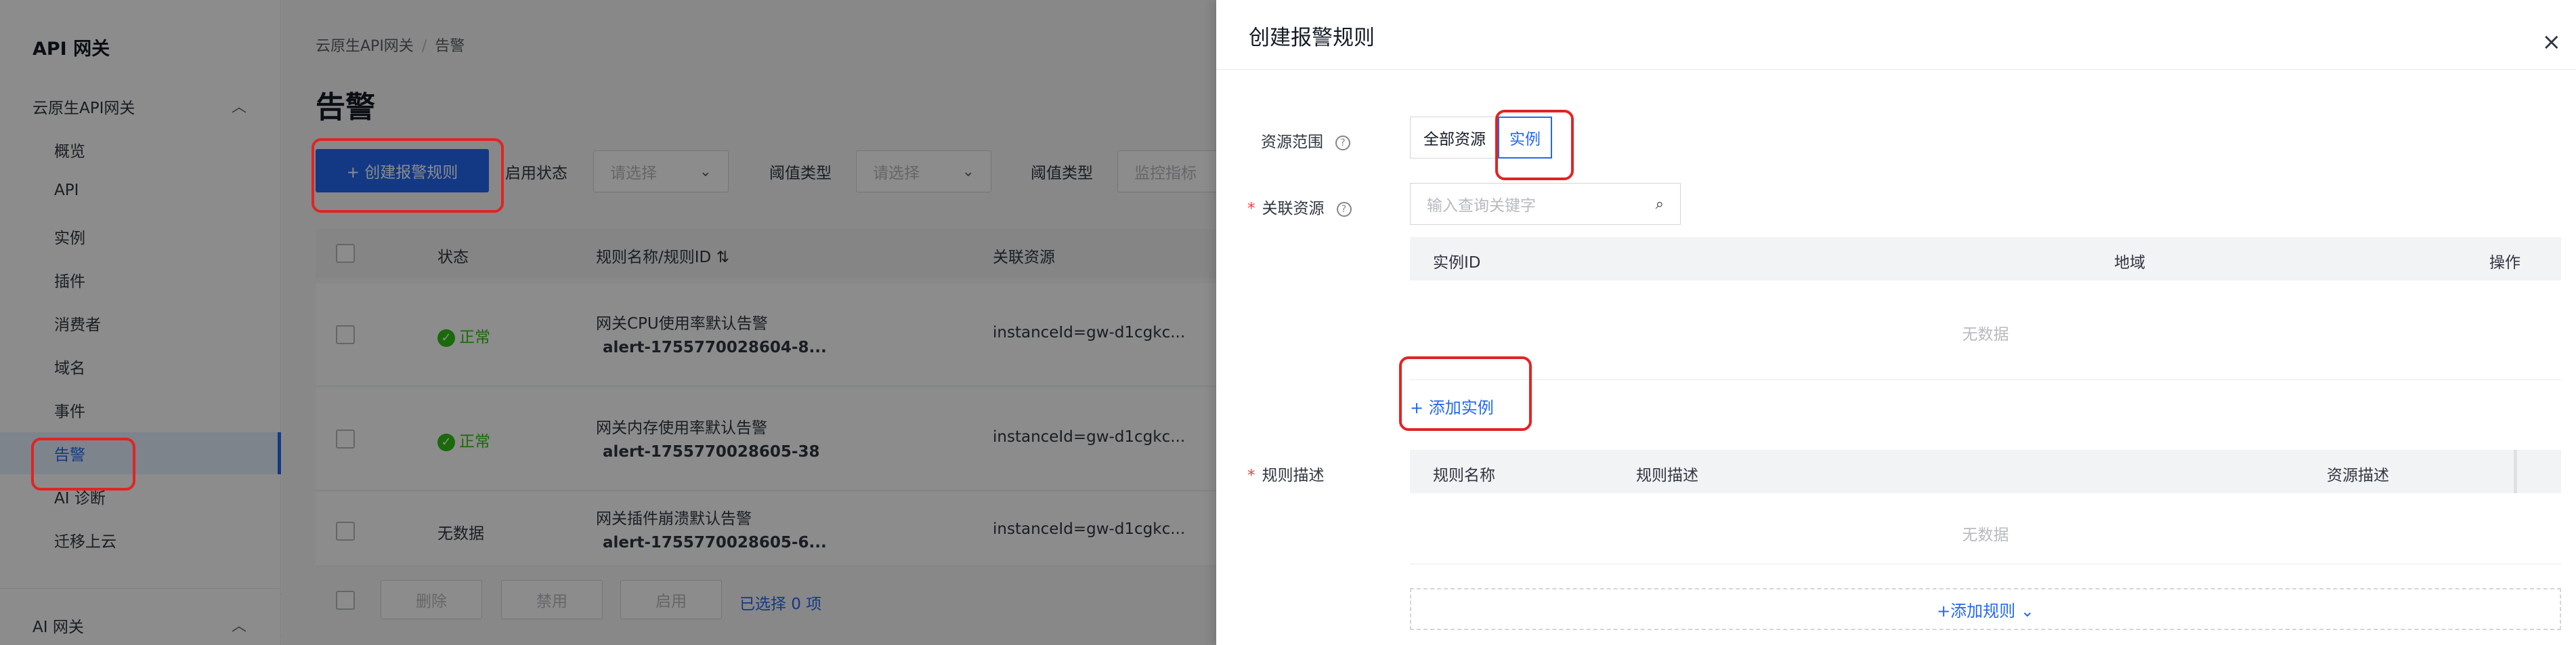  I want to click on instance-table-empty: 无数据, so click(1985, 335).